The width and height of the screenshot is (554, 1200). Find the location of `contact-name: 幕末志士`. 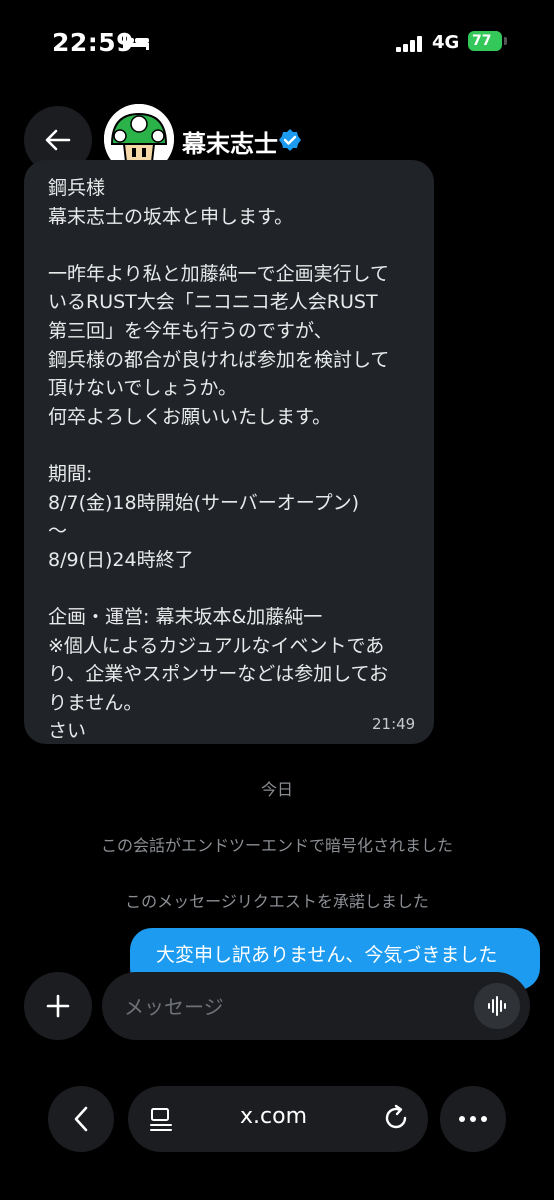

contact-name: 幕末志士 is located at coordinates (230, 141).